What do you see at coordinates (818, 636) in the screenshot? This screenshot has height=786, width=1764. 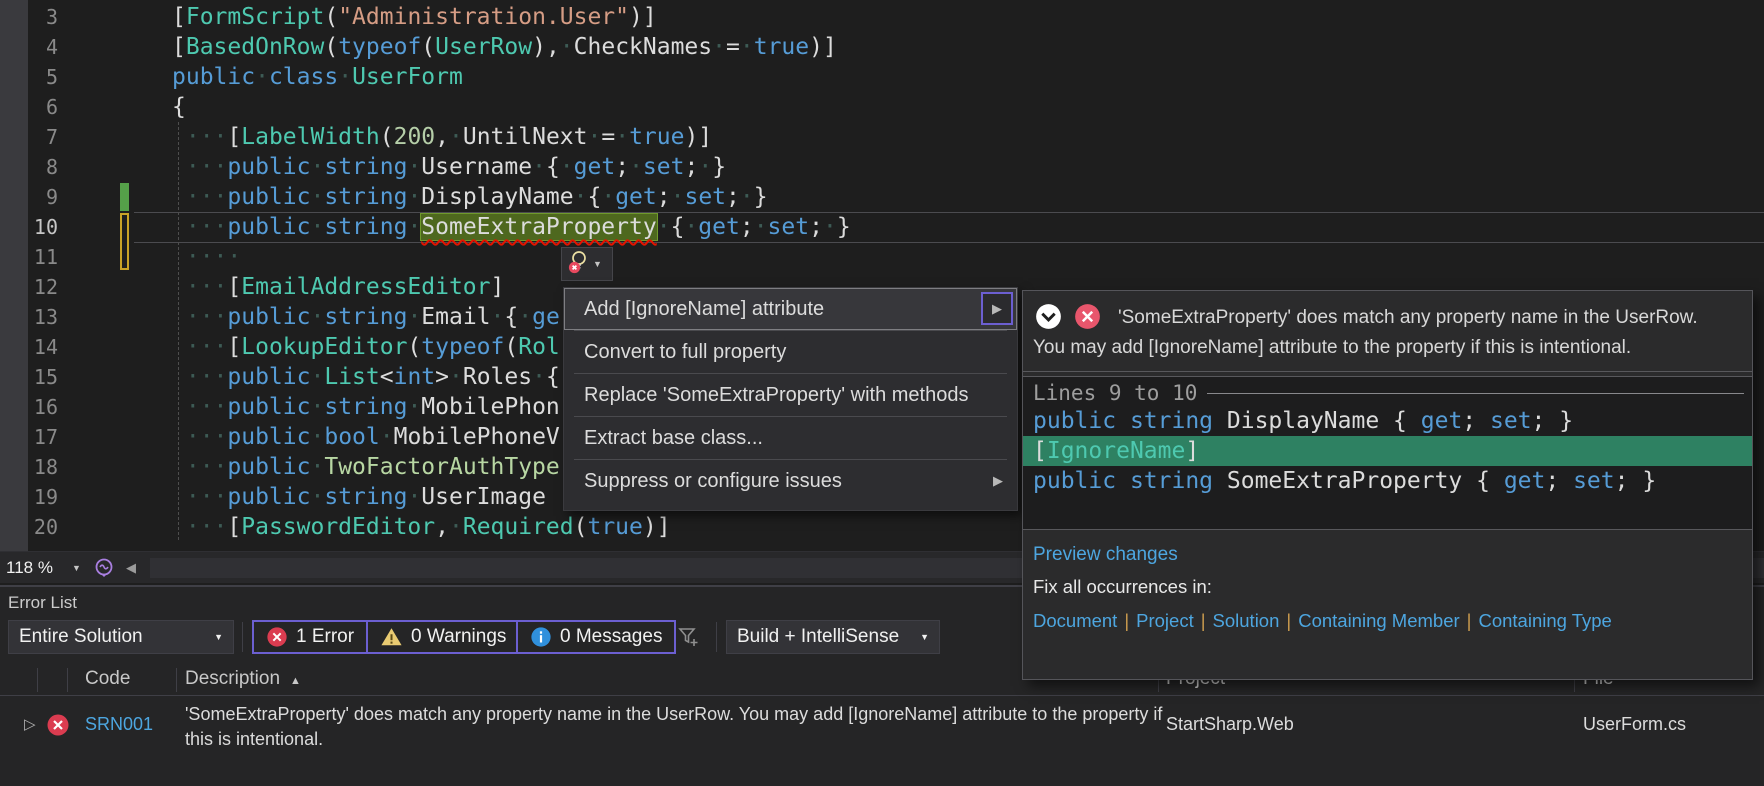 I see `source-dropdown-value: Build + IntelliSense` at bounding box center [818, 636].